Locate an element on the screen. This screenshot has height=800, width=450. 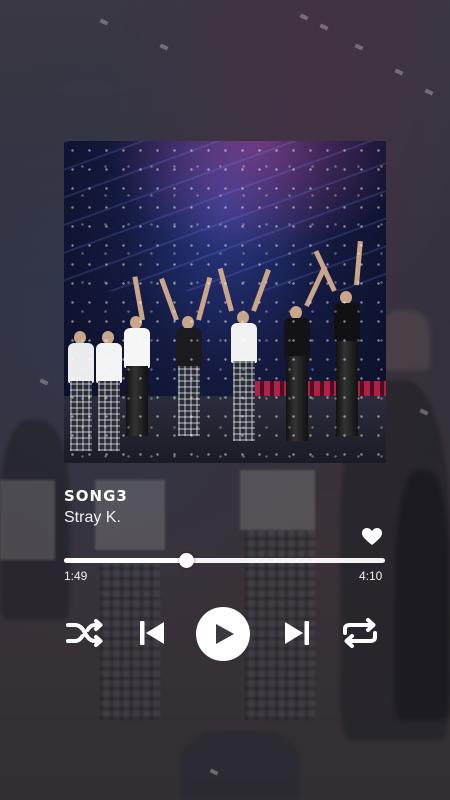
like-button is located at coordinates (372, 537).